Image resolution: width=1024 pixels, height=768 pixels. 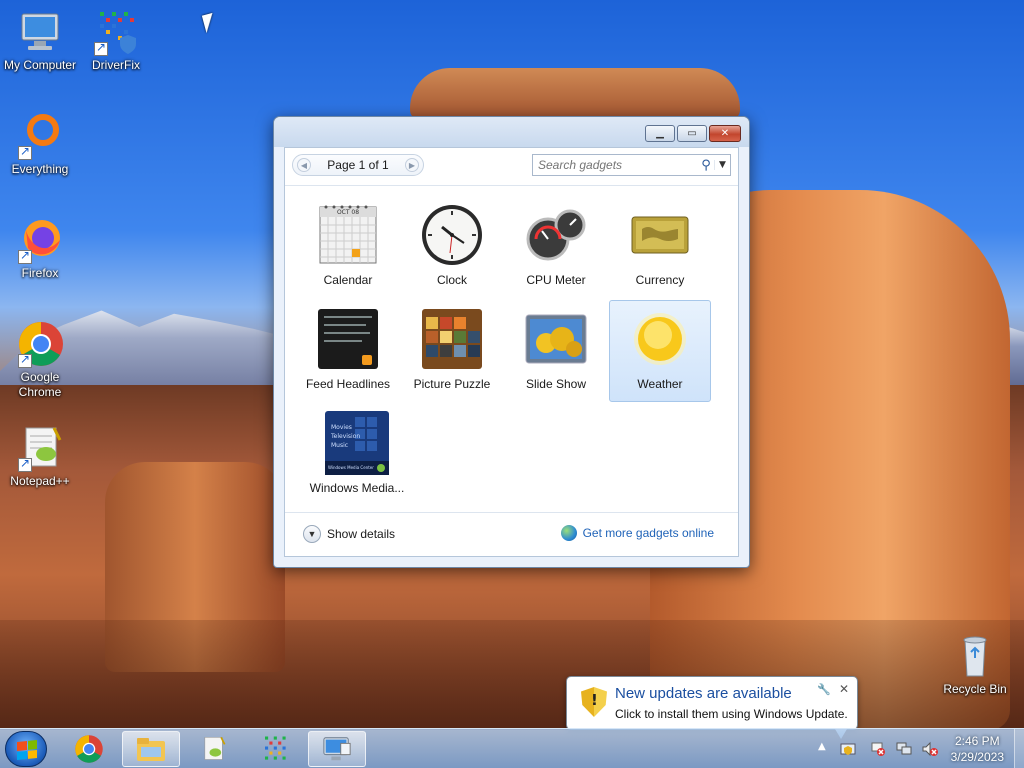 I want to click on gadget-name: Currency, so click(x=660, y=280).